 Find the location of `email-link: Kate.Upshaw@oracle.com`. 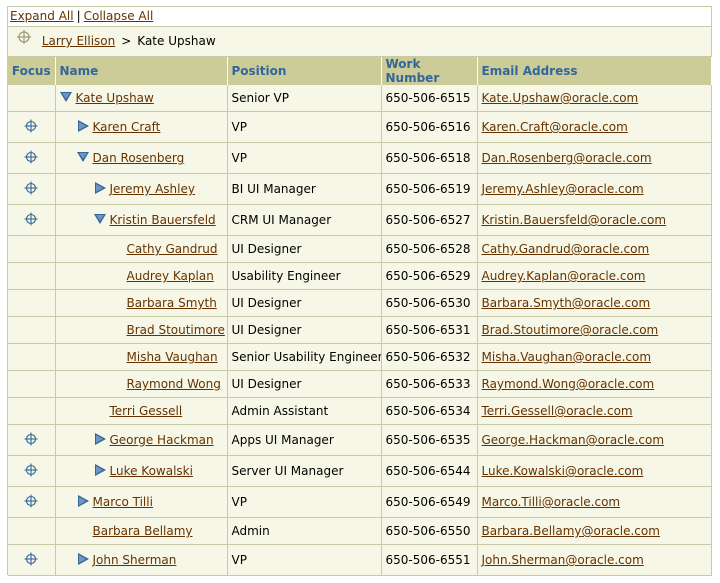

email-link: Kate.Upshaw@oracle.com is located at coordinates (560, 98).